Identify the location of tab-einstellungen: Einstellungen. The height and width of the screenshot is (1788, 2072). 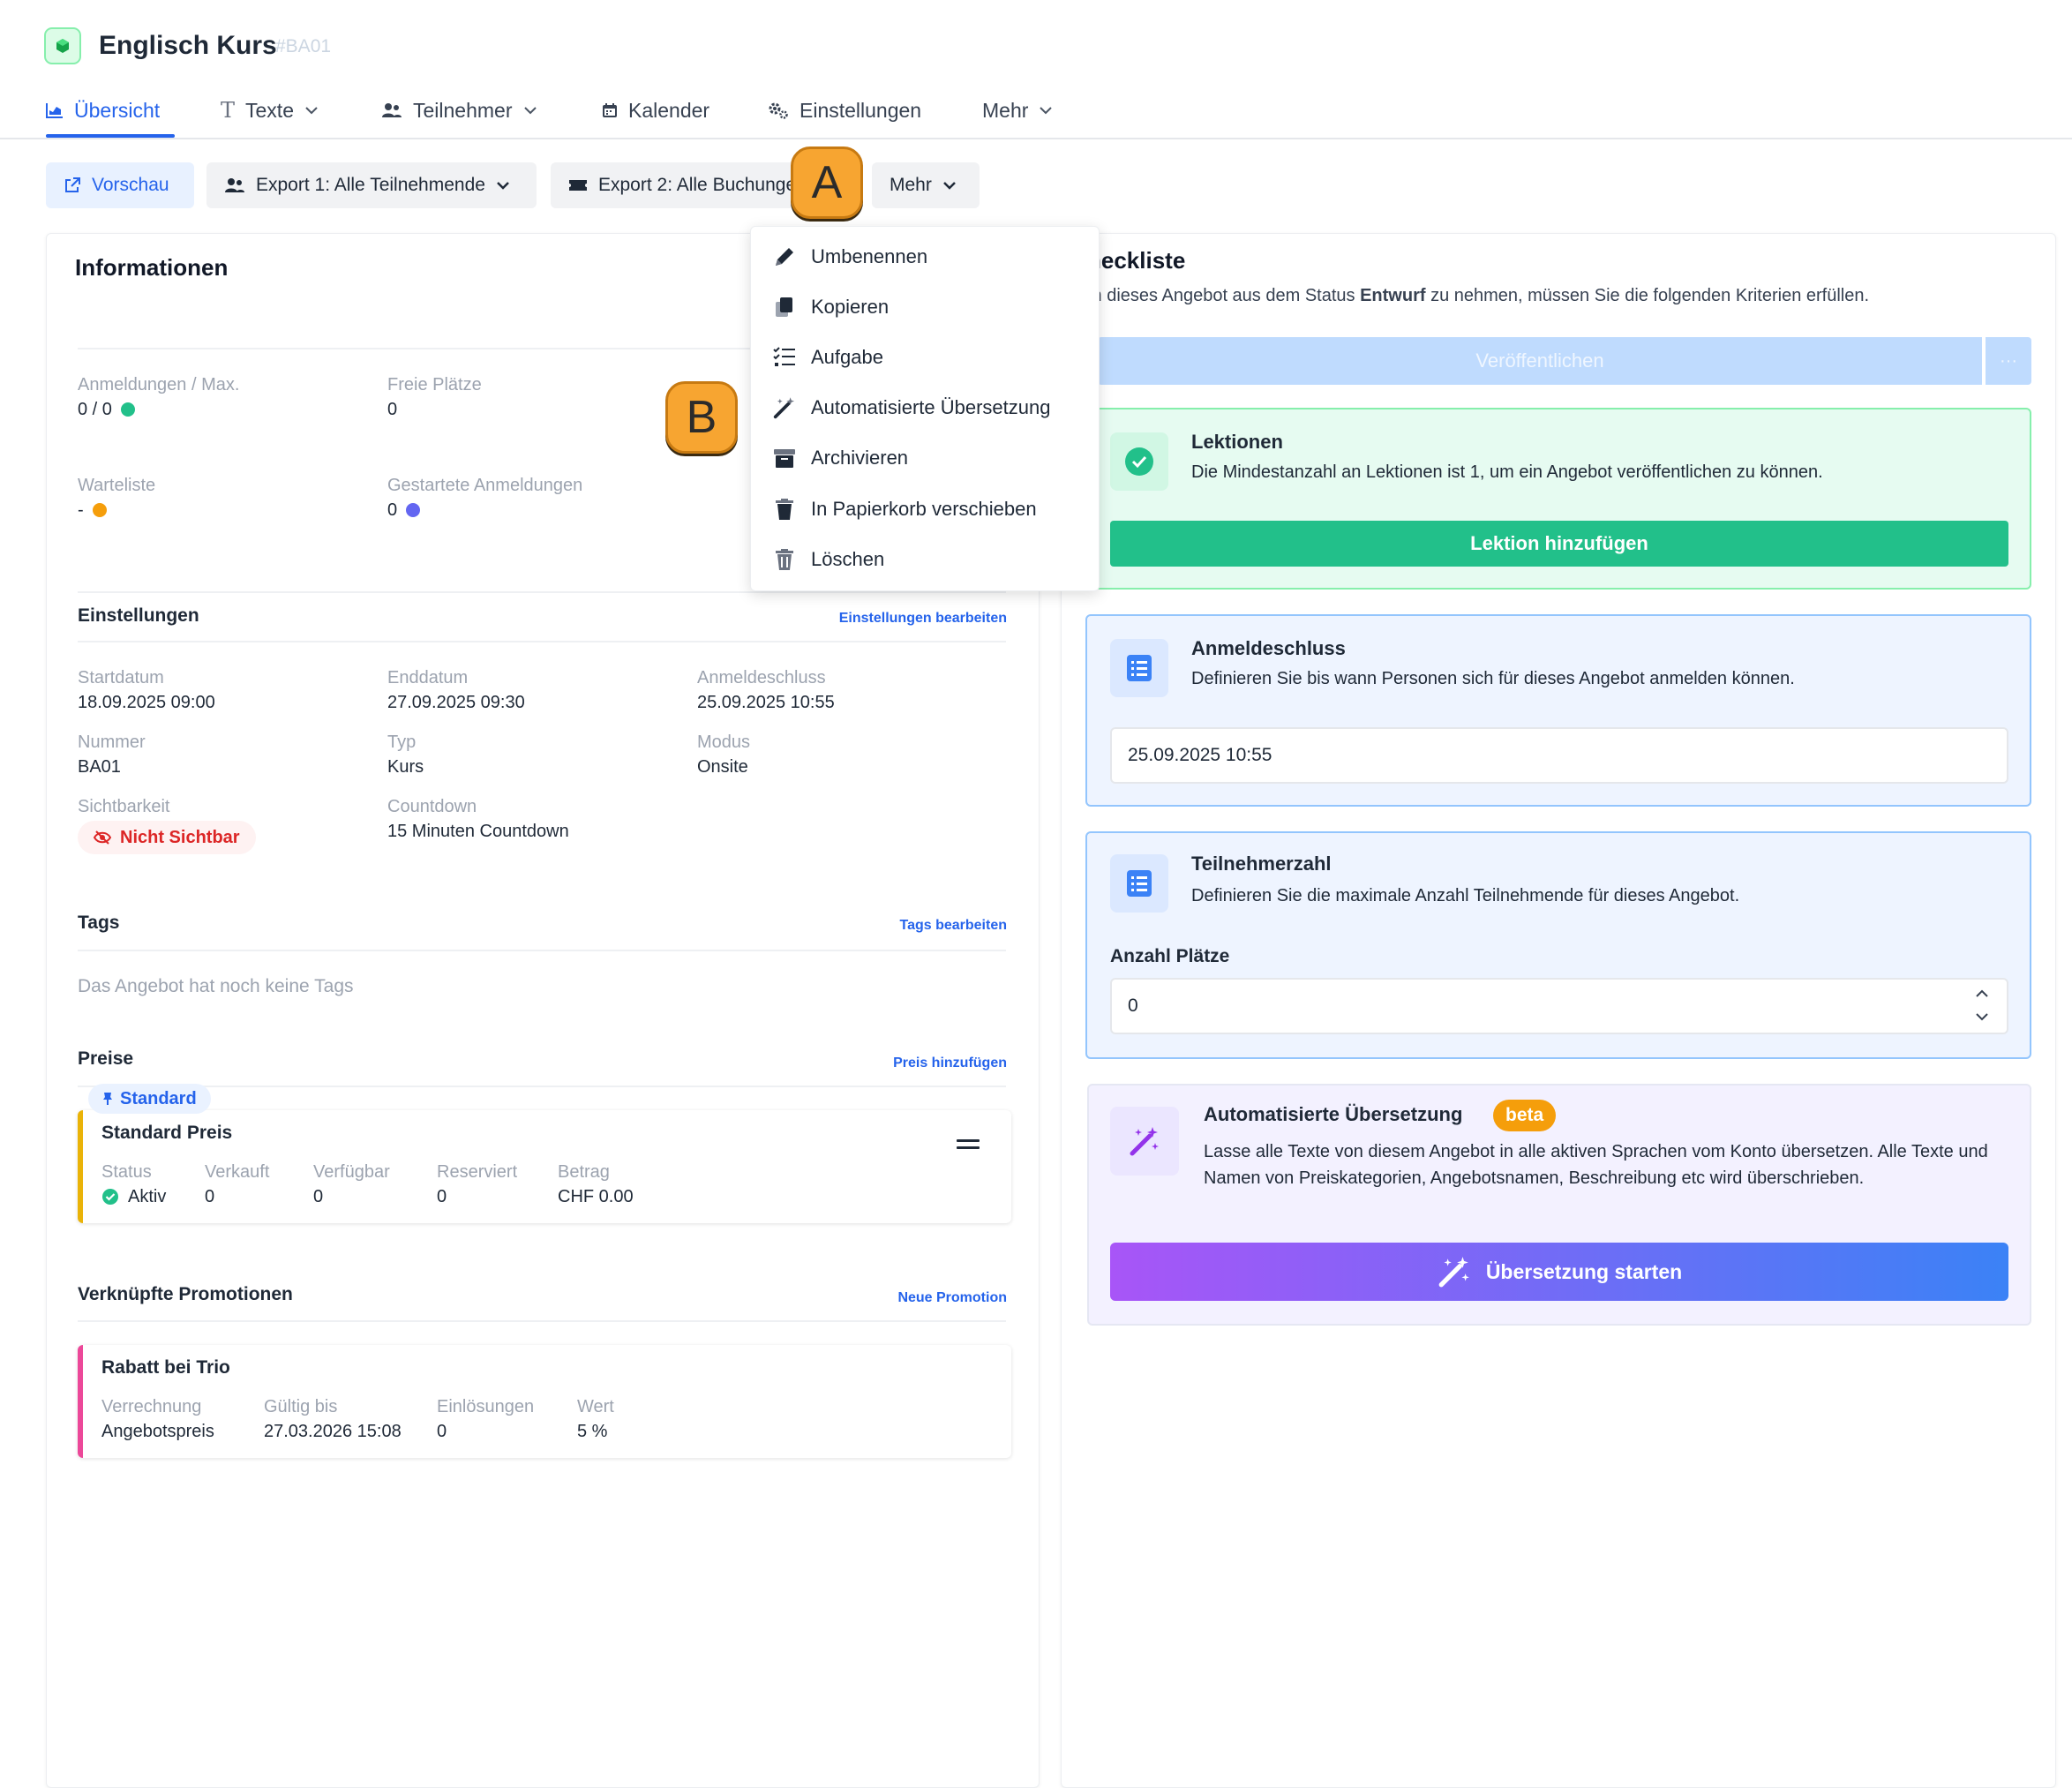
(844, 110).